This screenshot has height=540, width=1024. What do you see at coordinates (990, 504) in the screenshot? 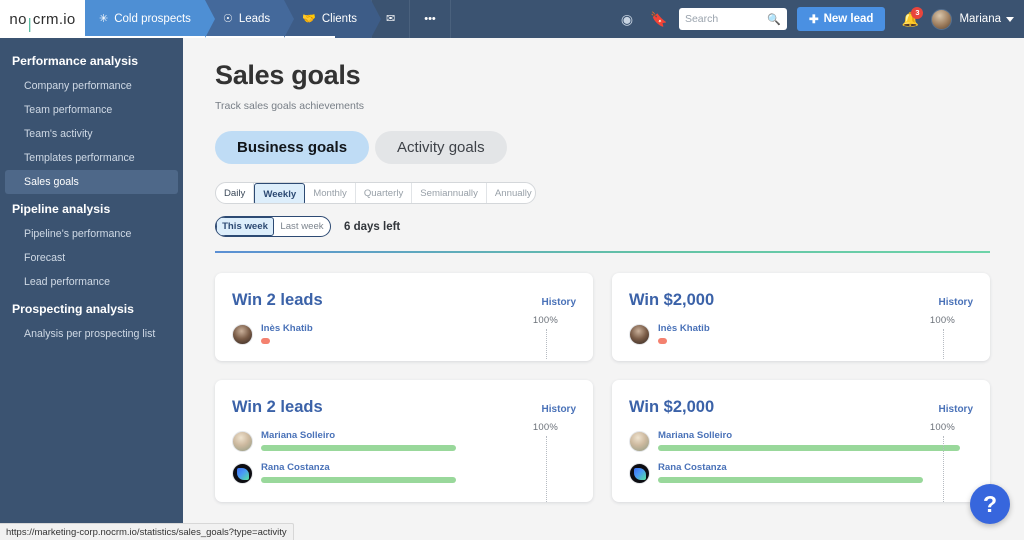
I see `help-button: ?` at bounding box center [990, 504].